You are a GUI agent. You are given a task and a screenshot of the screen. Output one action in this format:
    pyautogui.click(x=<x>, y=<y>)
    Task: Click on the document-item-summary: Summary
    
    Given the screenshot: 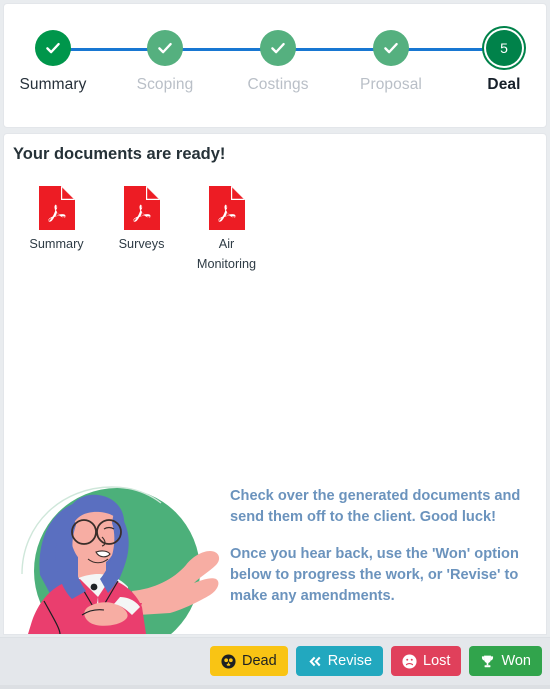 What is the action you would take?
    pyautogui.click(x=56, y=229)
    